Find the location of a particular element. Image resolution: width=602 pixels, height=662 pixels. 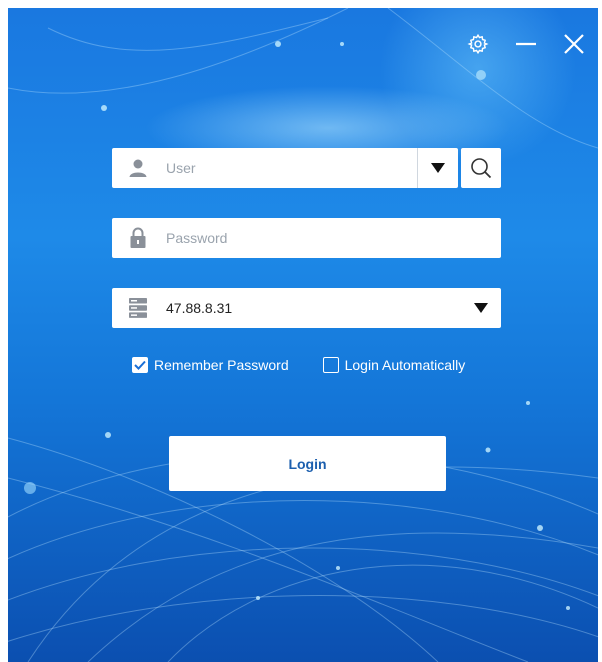

window-controls is located at coordinates (526, 44).